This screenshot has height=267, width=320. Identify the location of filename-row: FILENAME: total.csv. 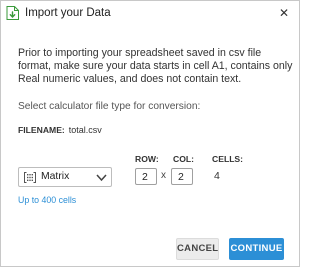
(60, 130).